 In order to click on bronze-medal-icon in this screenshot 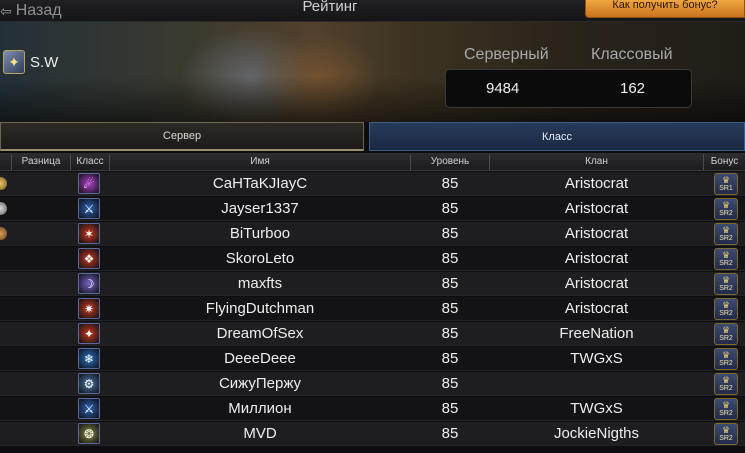, I will do `click(3, 233)`.